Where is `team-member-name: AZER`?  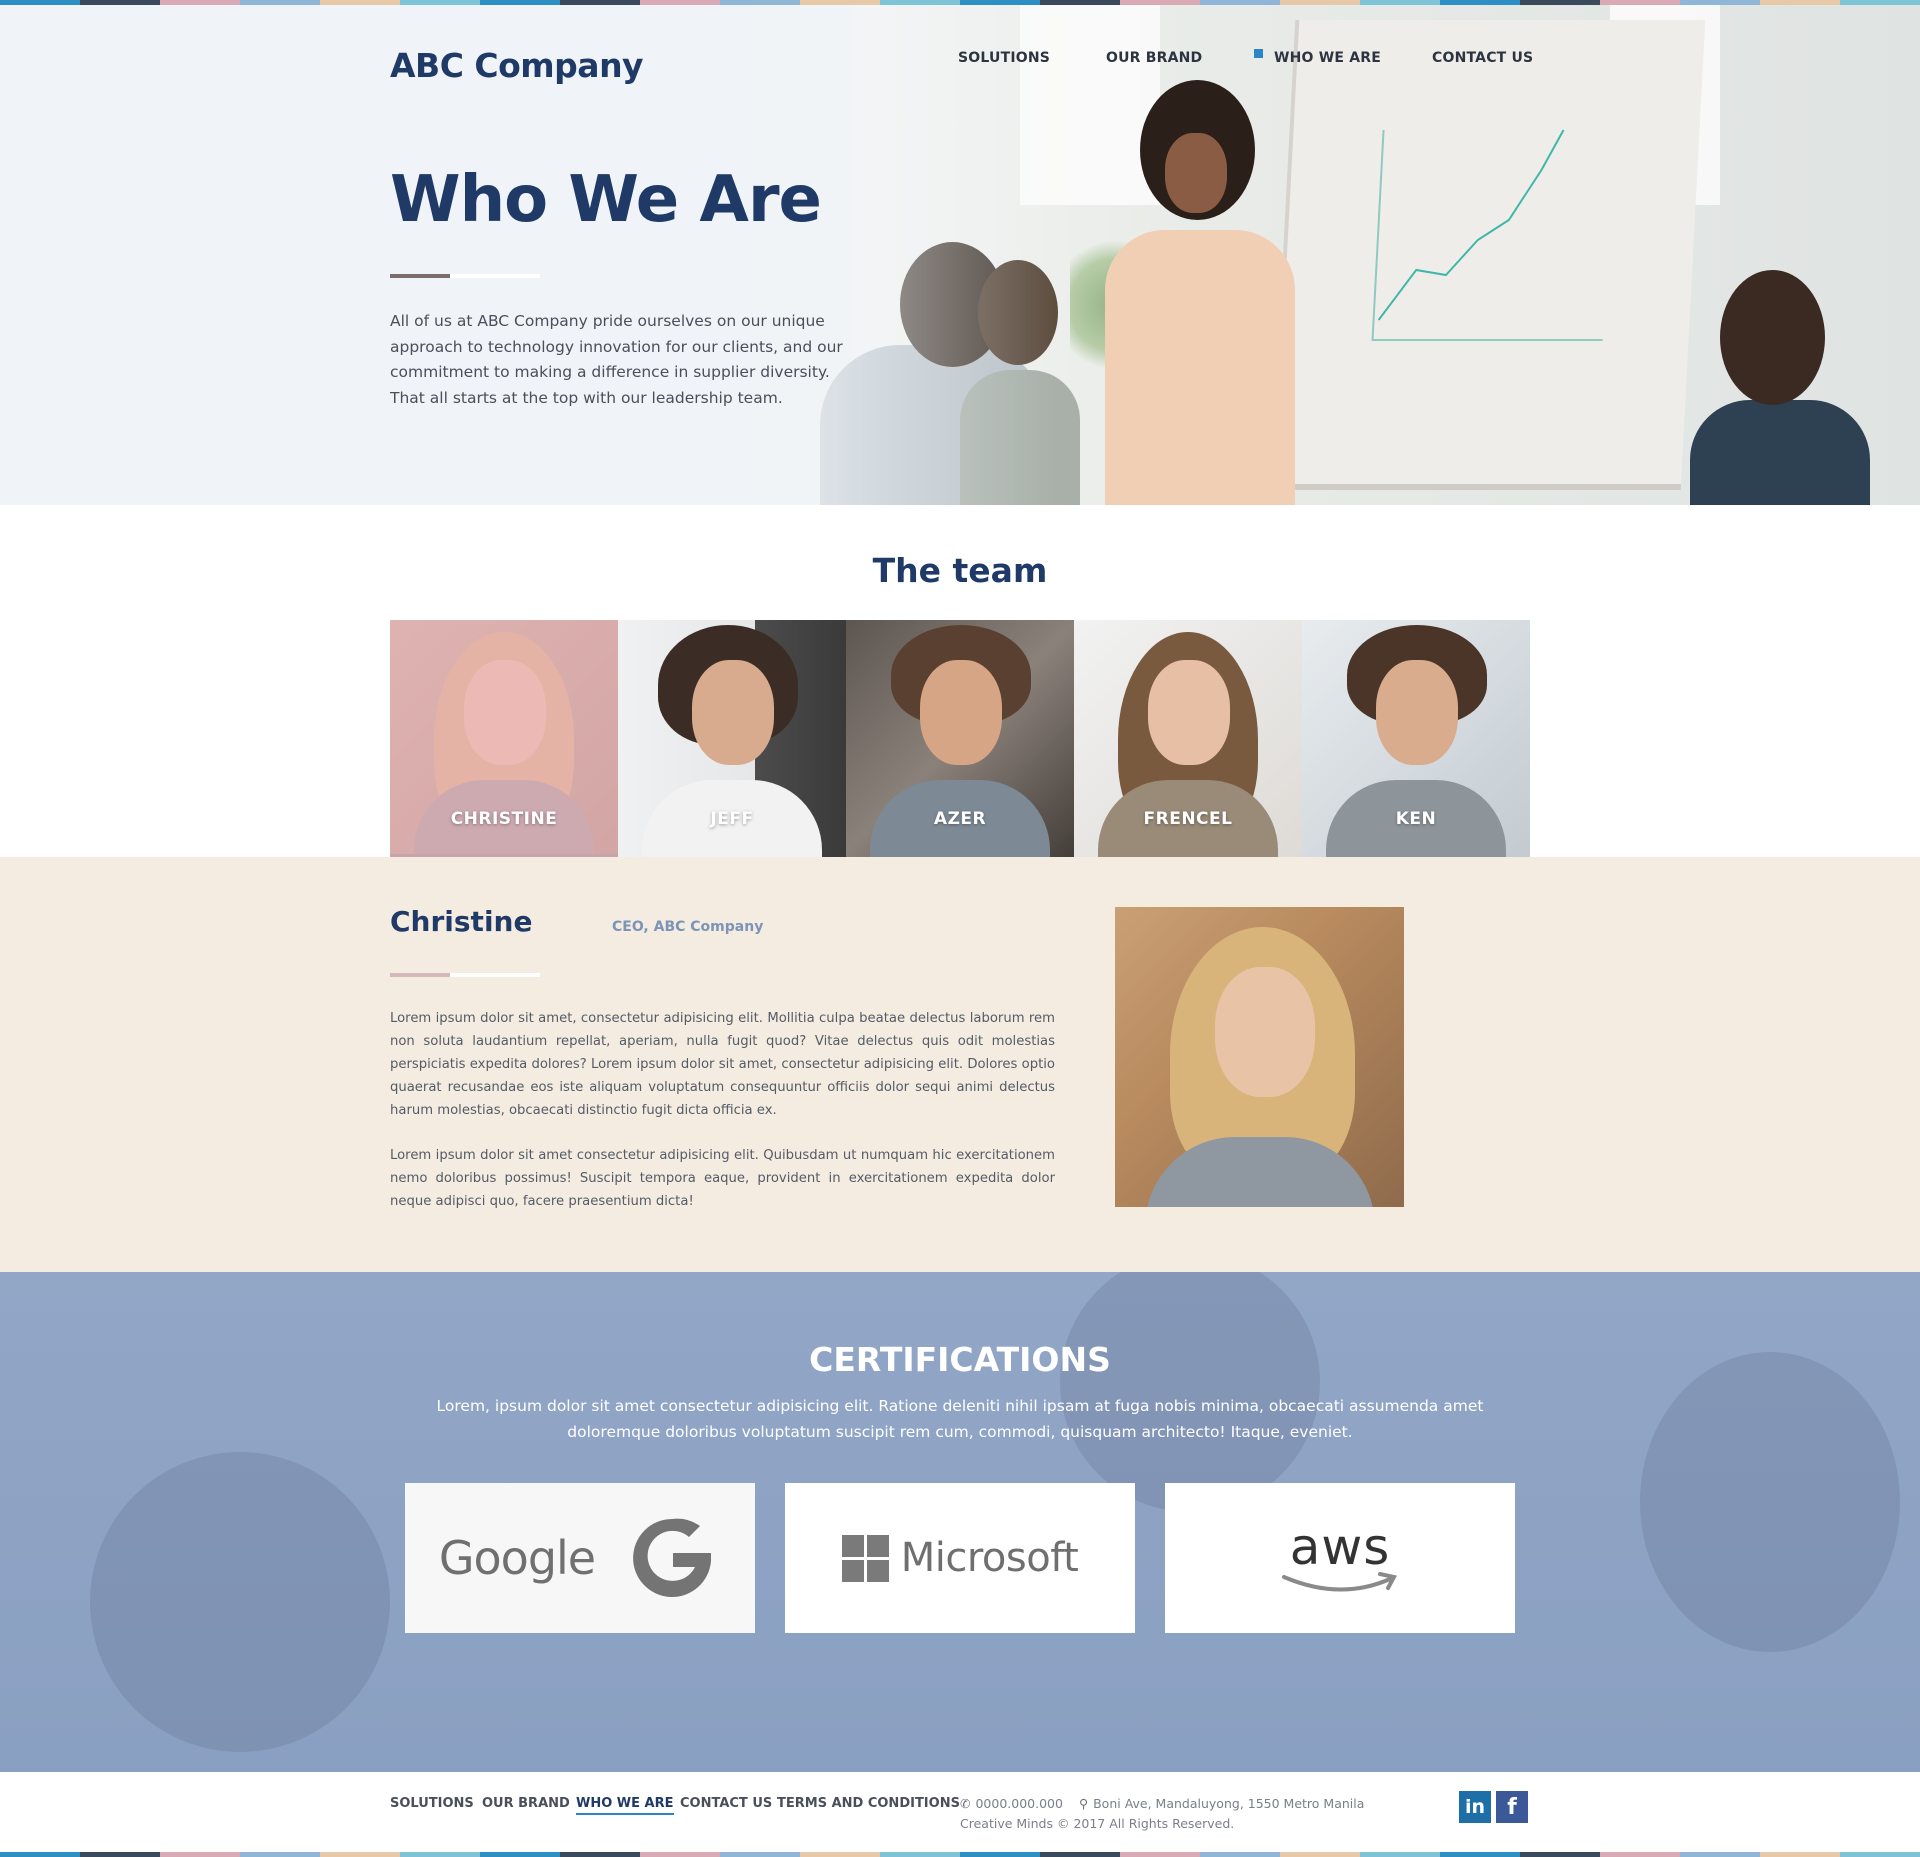
team-member-name: AZER is located at coordinates (960, 819).